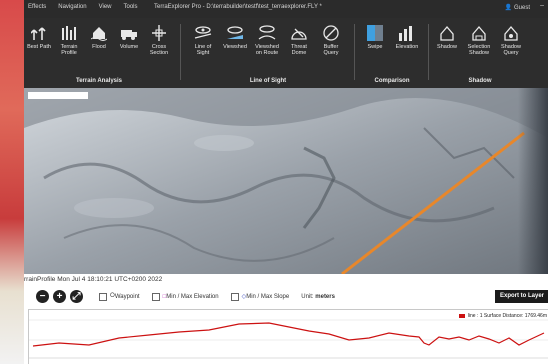  I want to click on shadow-label: Shadow, so click(447, 47).